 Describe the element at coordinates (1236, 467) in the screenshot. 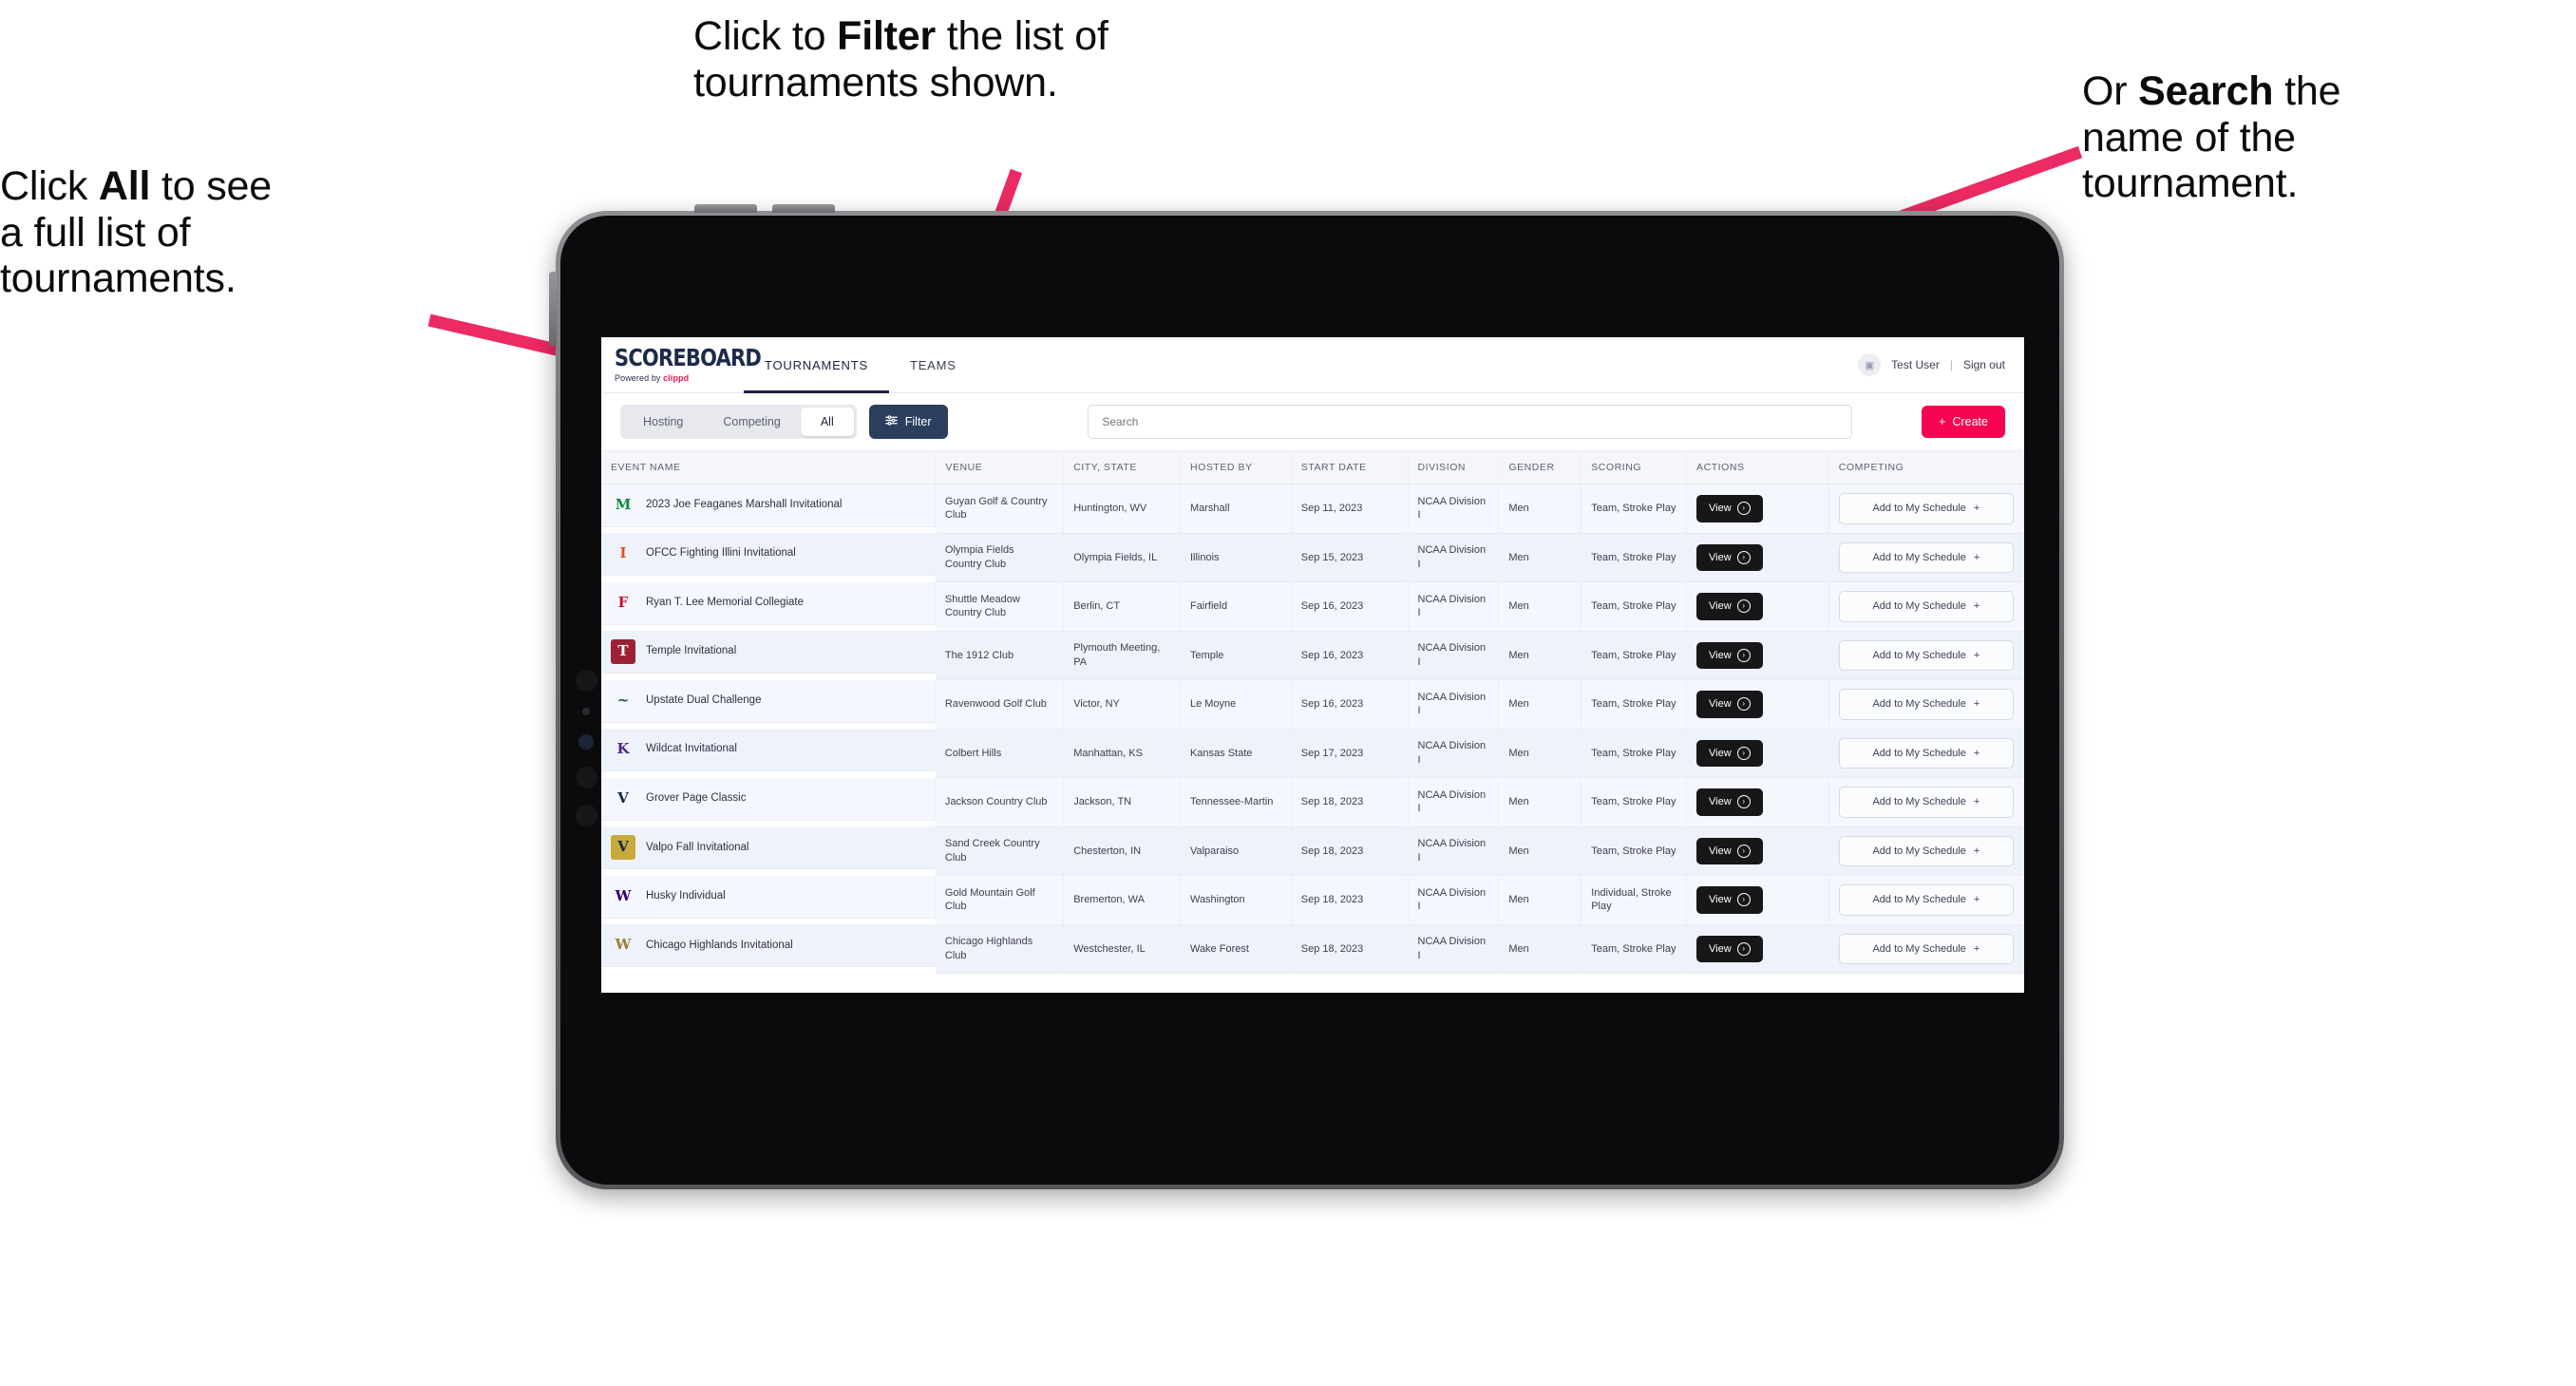

I see `col-hosted-by: HOSTED BY` at that location.